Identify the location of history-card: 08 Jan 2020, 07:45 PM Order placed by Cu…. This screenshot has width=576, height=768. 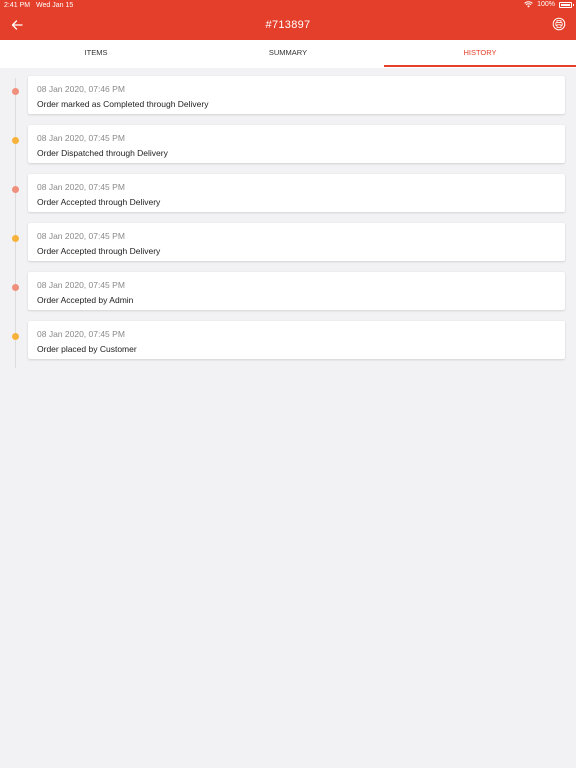
(296, 340).